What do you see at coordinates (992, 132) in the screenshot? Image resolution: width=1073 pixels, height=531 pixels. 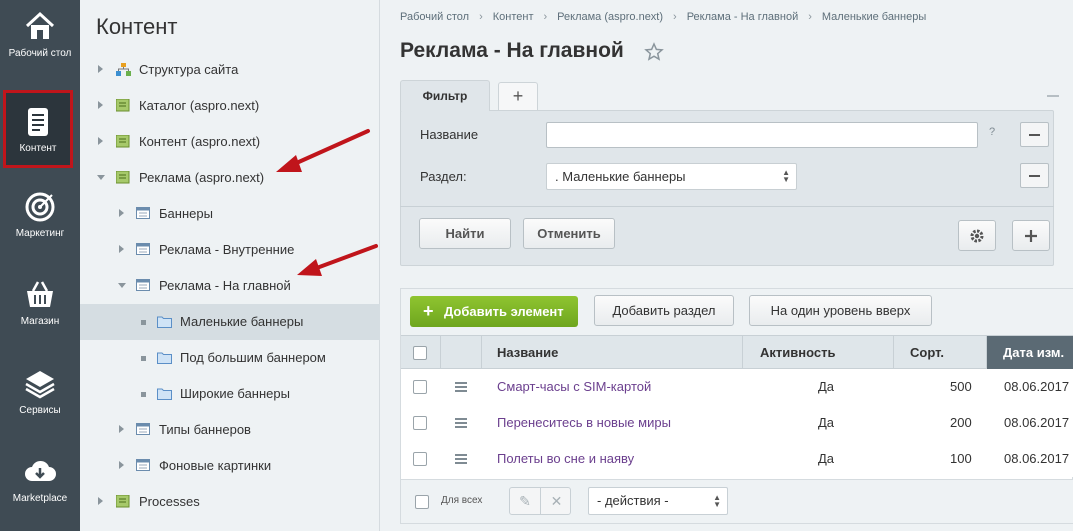 I see `help-icon: ?` at bounding box center [992, 132].